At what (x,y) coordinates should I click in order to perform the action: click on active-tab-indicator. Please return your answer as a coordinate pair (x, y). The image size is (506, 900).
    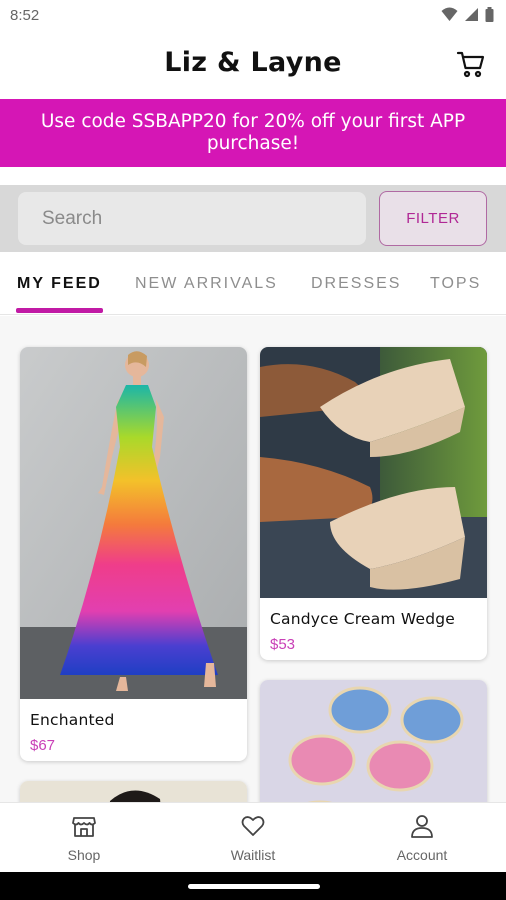
    Looking at the image, I should click on (59, 310).